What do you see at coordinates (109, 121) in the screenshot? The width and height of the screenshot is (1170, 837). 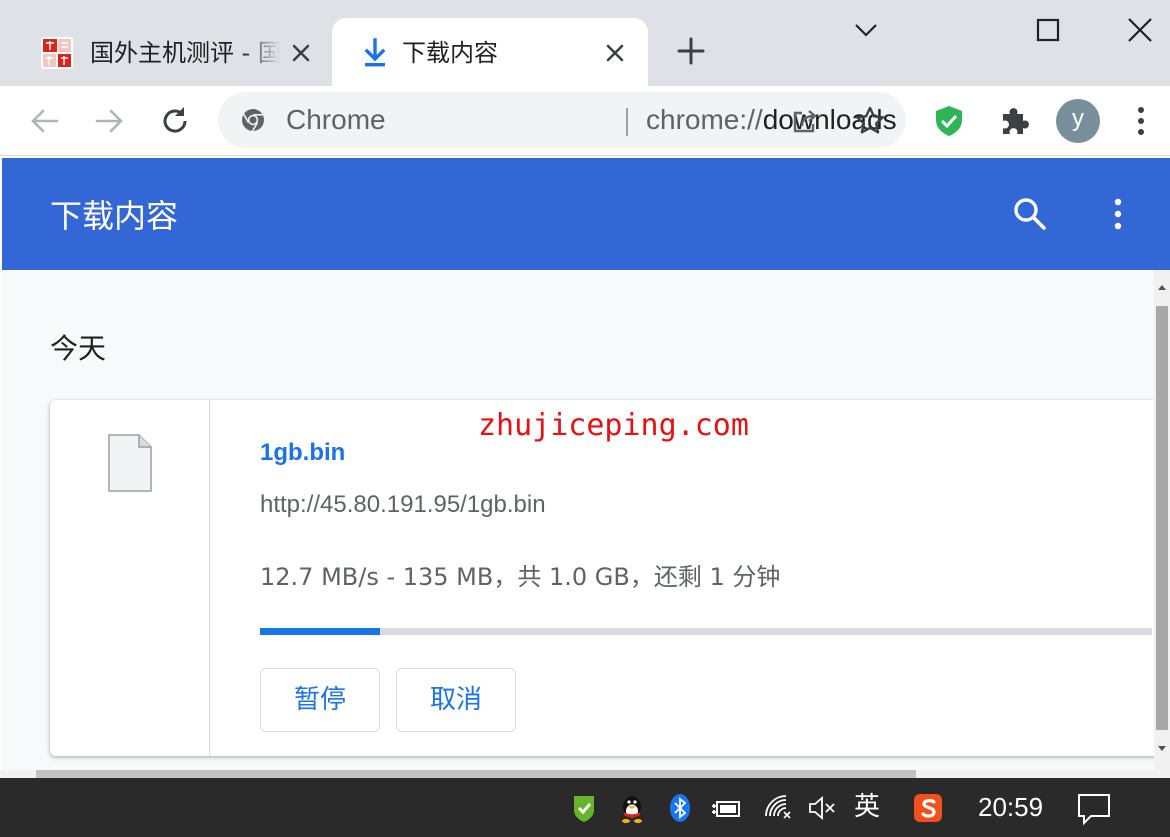 I see `forward-arrow-icon` at bounding box center [109, 121].